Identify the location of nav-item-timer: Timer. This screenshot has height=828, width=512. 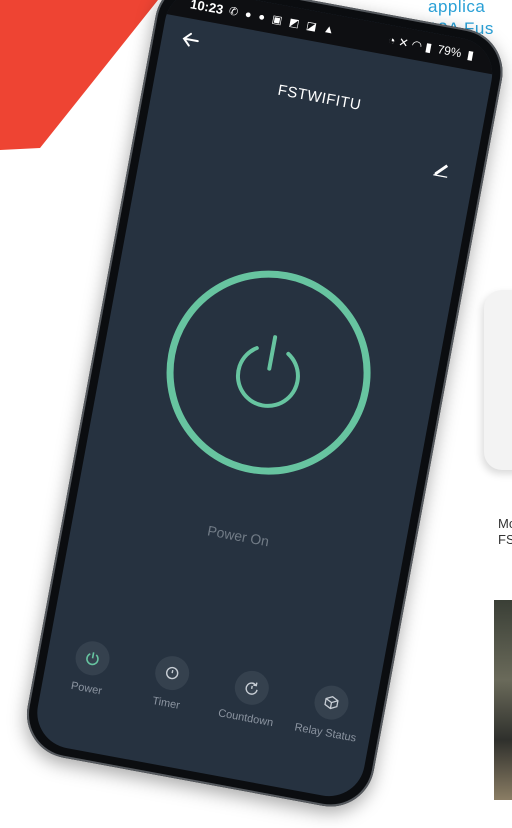
(164, 710).